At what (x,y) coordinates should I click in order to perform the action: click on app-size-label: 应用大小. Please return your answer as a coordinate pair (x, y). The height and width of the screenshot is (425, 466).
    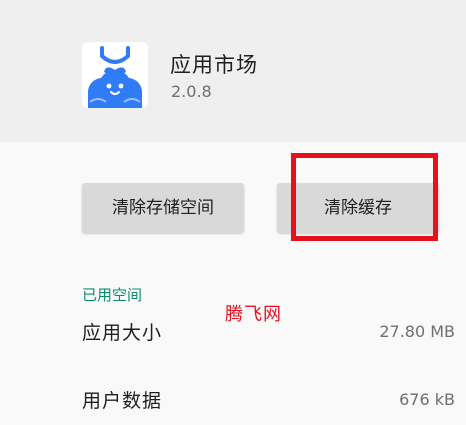
    Looking at the image, I should click on (122, 333).